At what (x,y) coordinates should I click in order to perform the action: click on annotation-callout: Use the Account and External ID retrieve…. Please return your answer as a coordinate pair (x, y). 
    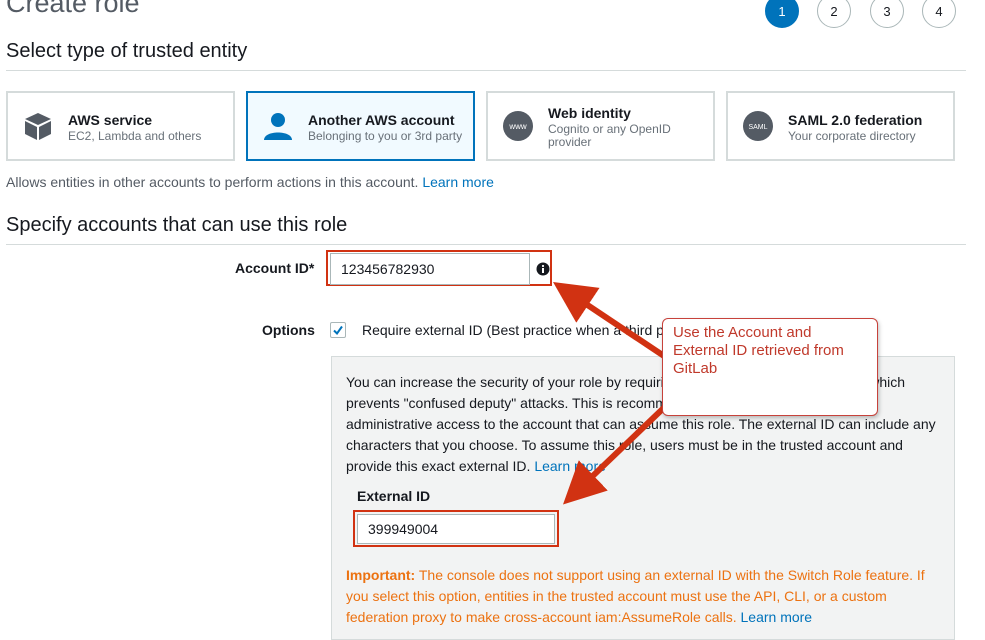
    Looking at the image, I should click on (770, 367).